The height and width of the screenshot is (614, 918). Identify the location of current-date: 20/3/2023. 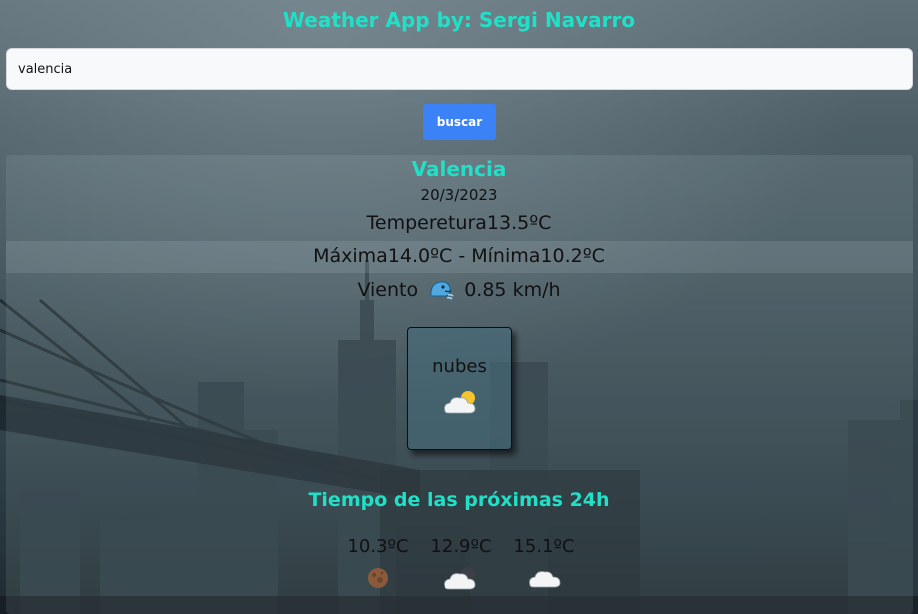
(459, 195).